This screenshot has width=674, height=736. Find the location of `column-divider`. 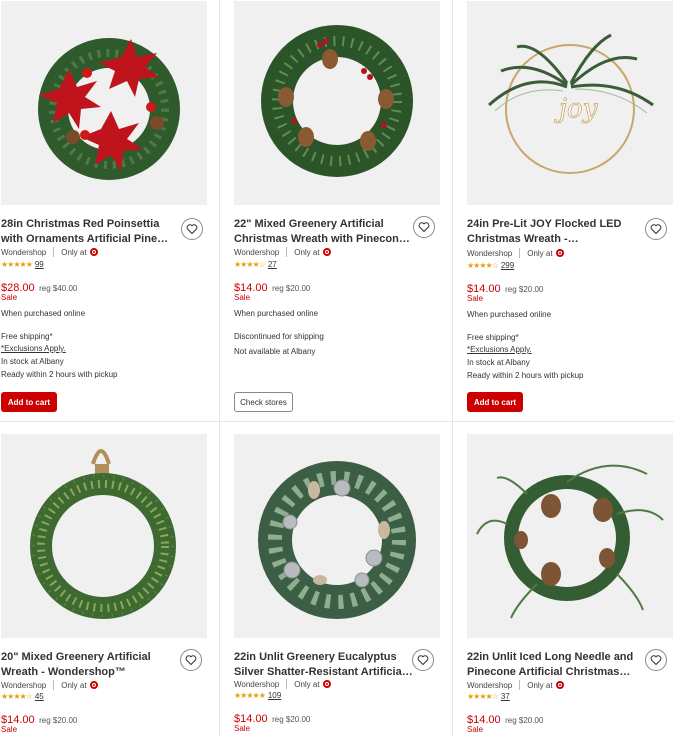

column-divider is located at coordinates (219, 368).